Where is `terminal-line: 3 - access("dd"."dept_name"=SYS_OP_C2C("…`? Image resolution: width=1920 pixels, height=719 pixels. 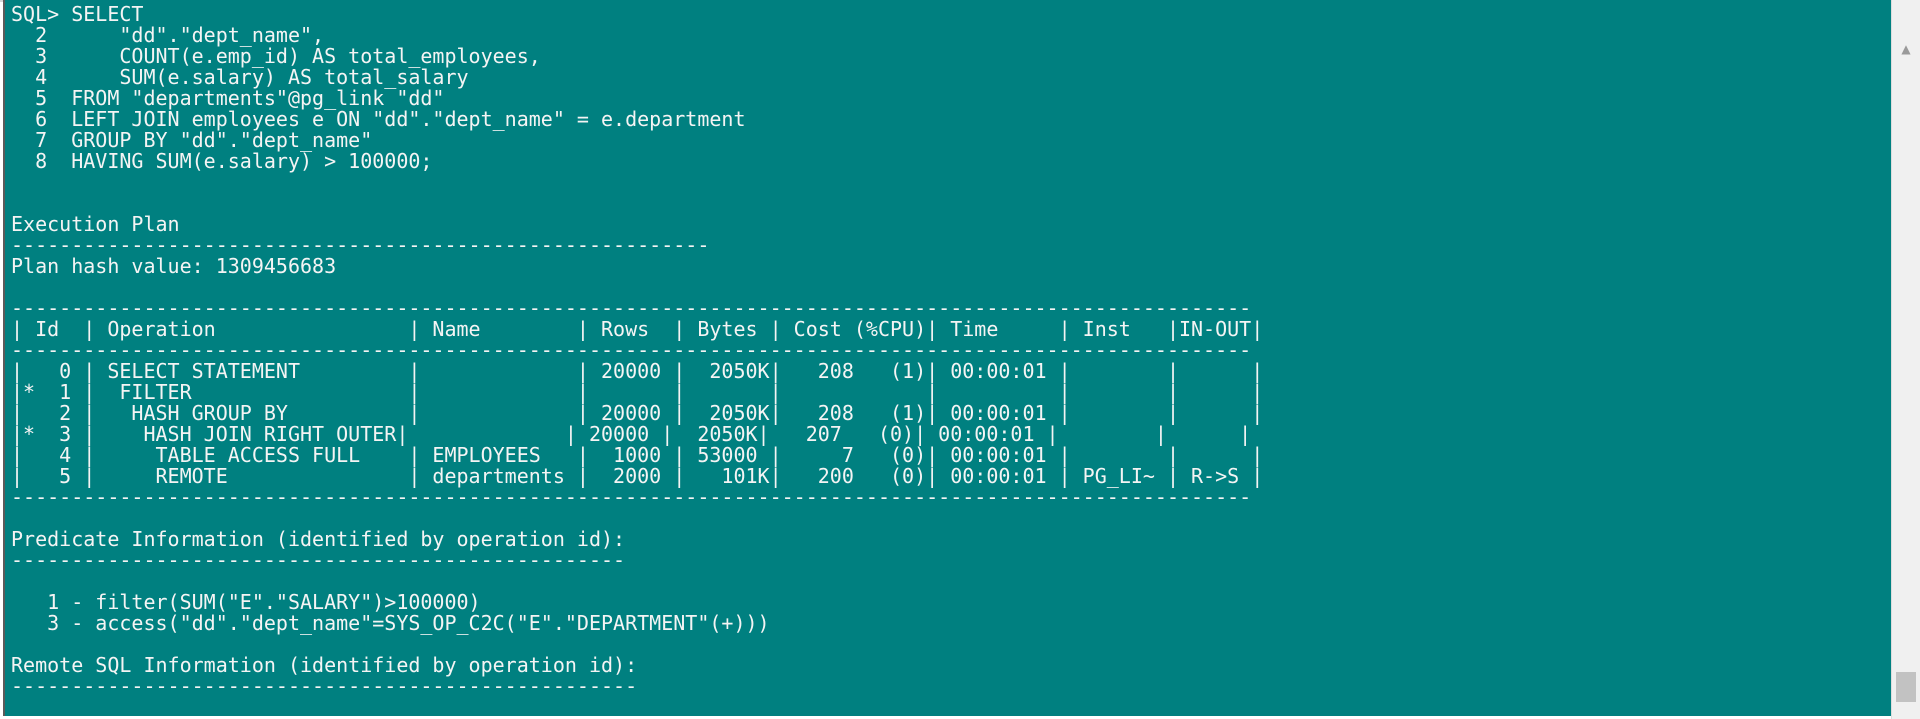
terminal-line: 3 - access("dd"."dept_name"=SYS_OP_C2C("… is located at coordinates (390, 623).